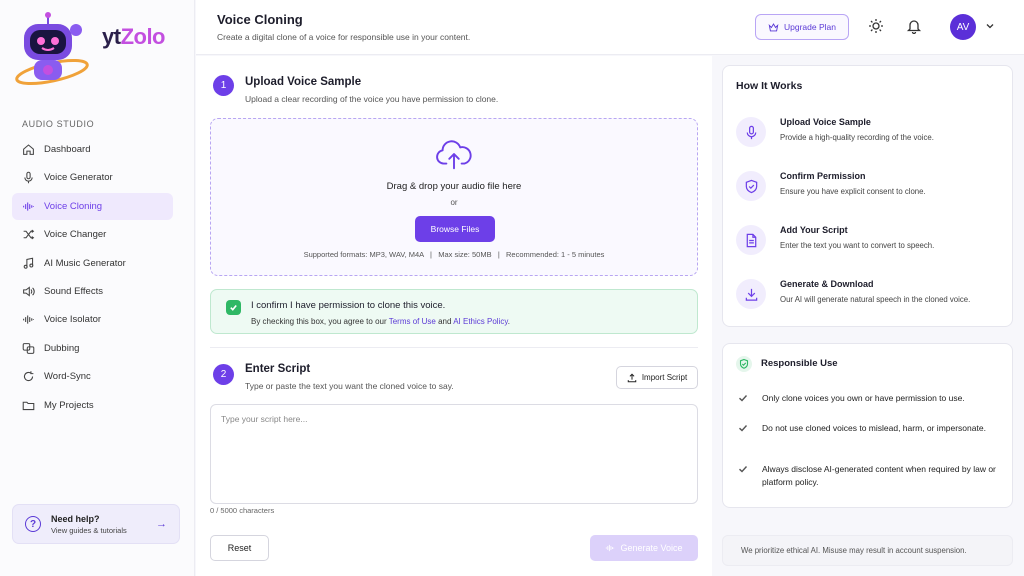 Image resolution: width=1024 pixels, height=576 pixels. Describe the element at coordinates (823, 176) in the screenshot. I see `how-step-title: Confirm Permission` at that location.